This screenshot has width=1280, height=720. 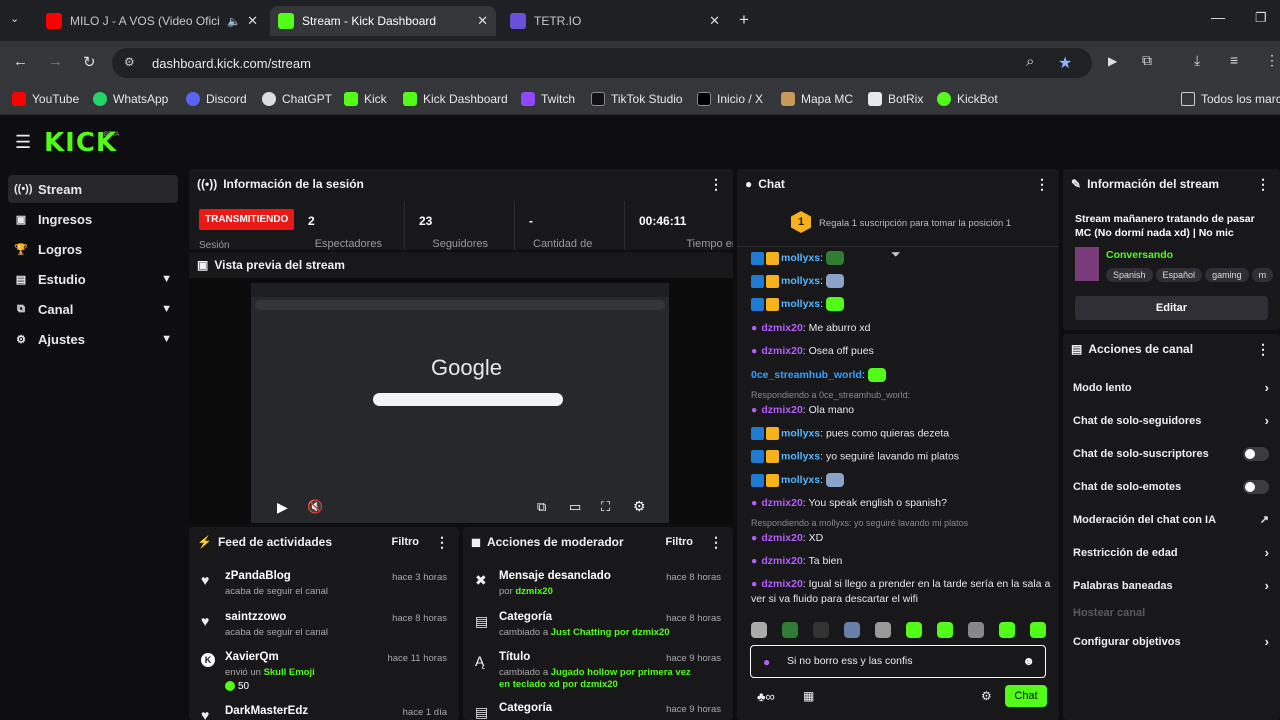 I want to click on tab-kick-dashboard: Stream - Kick Dashboard ✕, so click(x=383, y=21).